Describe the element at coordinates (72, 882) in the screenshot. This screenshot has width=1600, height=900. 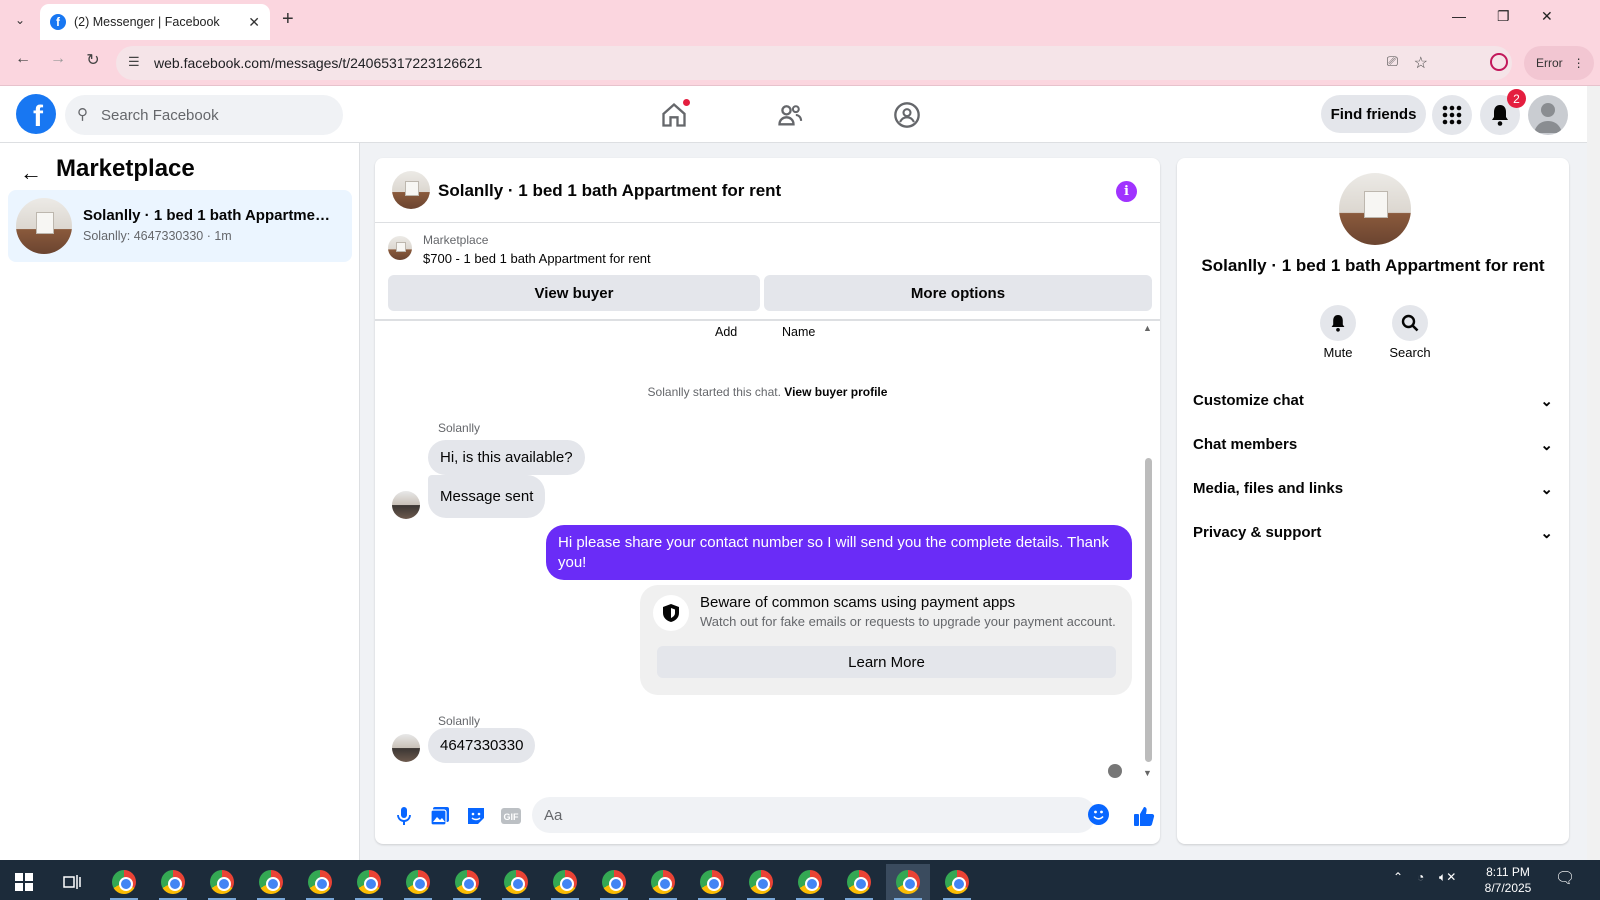
I see `task-view-icon` at that location.